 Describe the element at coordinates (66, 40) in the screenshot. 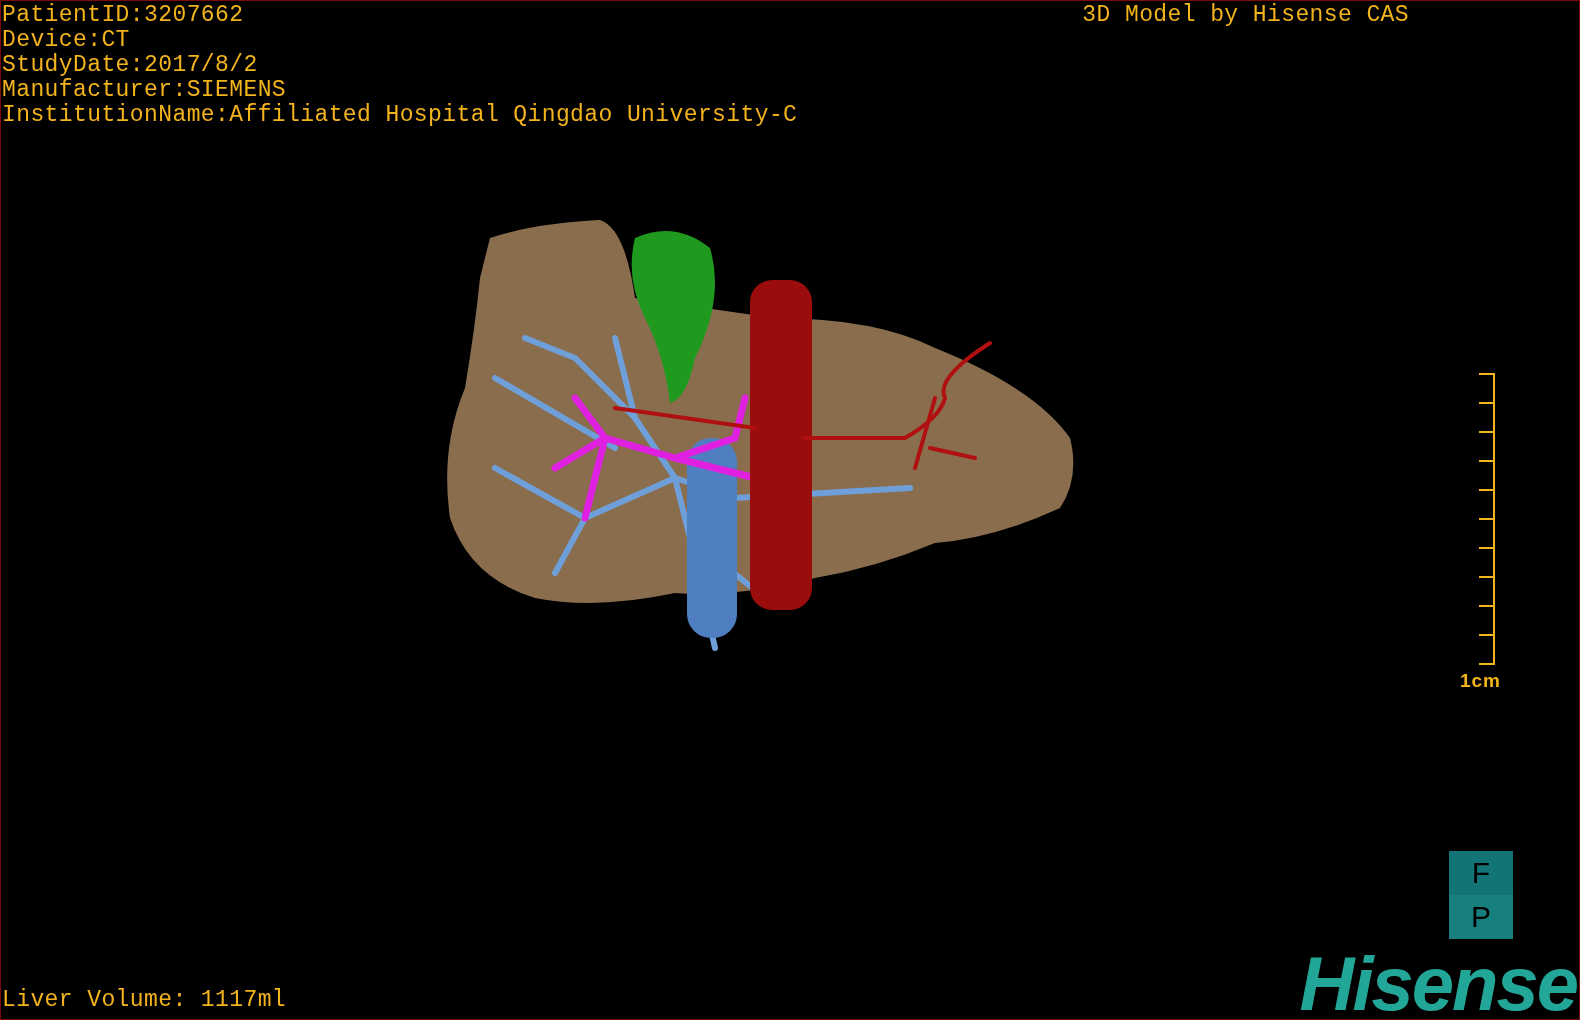

I see `patient-info-text: Device:CT` at that location.